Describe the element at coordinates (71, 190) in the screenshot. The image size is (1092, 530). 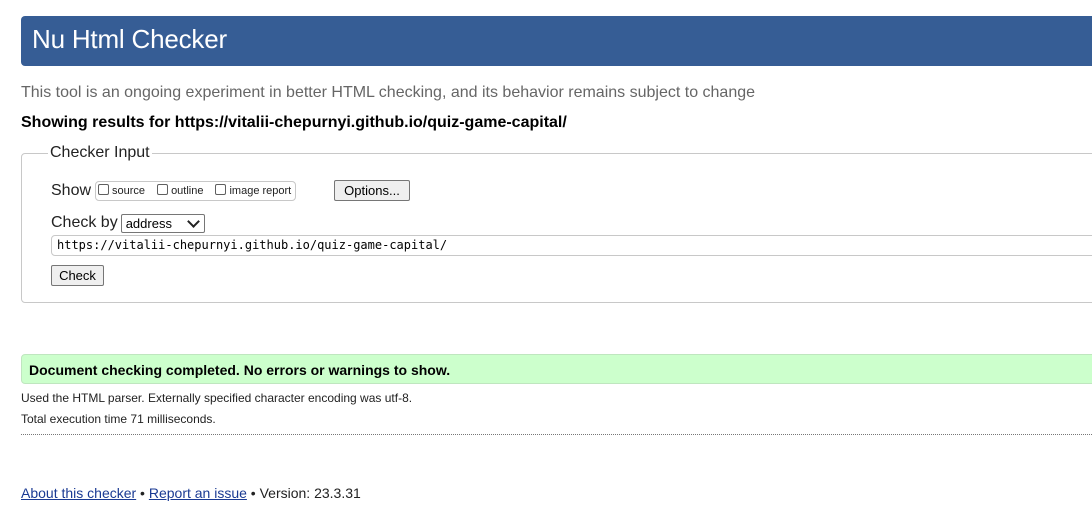
I see `show-label: Show` at that location.